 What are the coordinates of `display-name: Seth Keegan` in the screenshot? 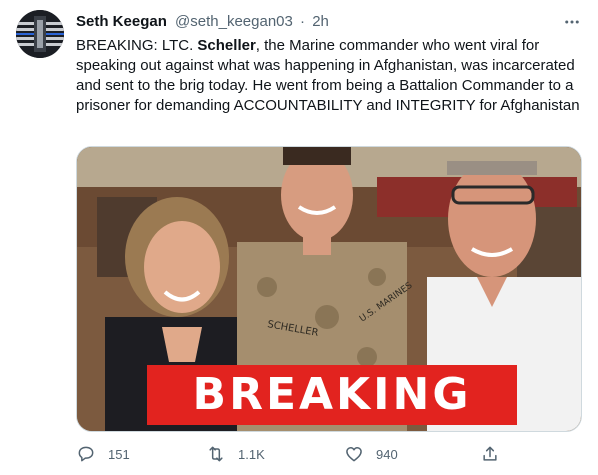 It's located at (121, 21).